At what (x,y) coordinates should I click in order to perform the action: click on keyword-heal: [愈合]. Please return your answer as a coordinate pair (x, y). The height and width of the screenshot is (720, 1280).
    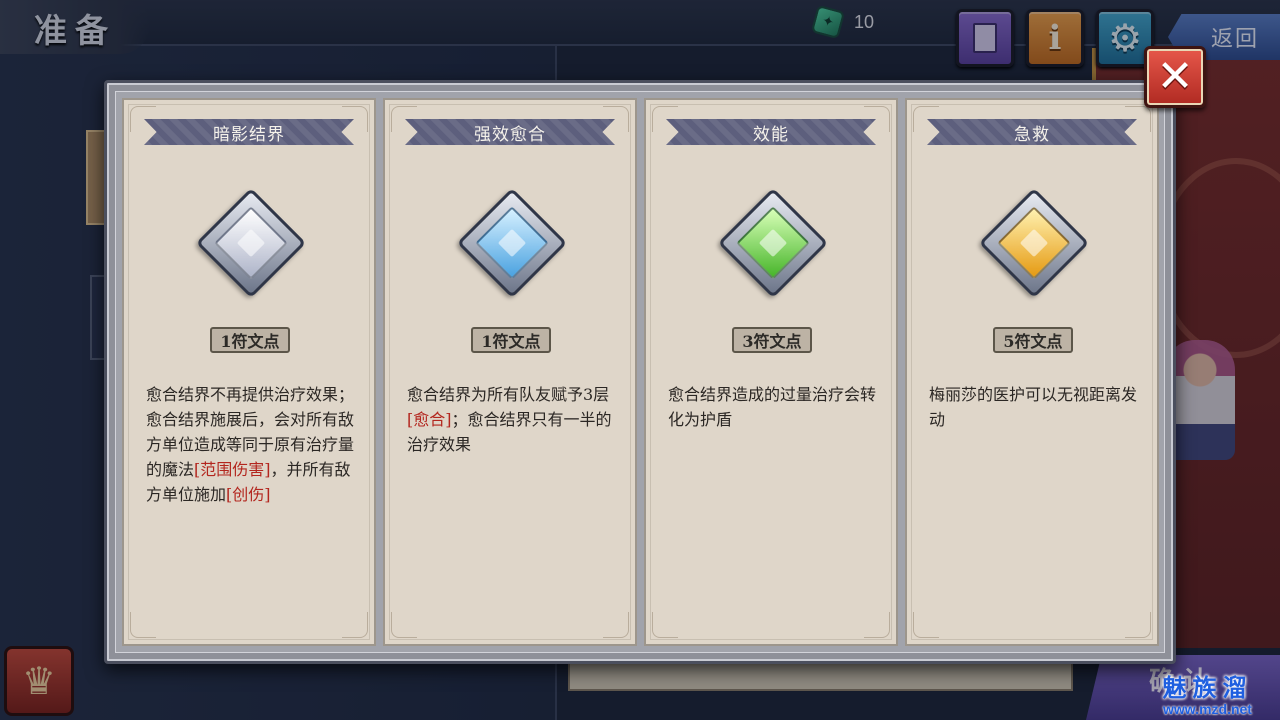
    Looking at the image, I should click on (429, 419).